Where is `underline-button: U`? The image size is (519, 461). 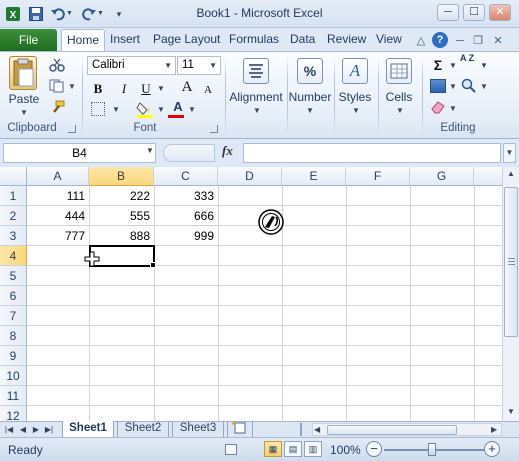
underline-button: U is located at coordinates (146, 89).